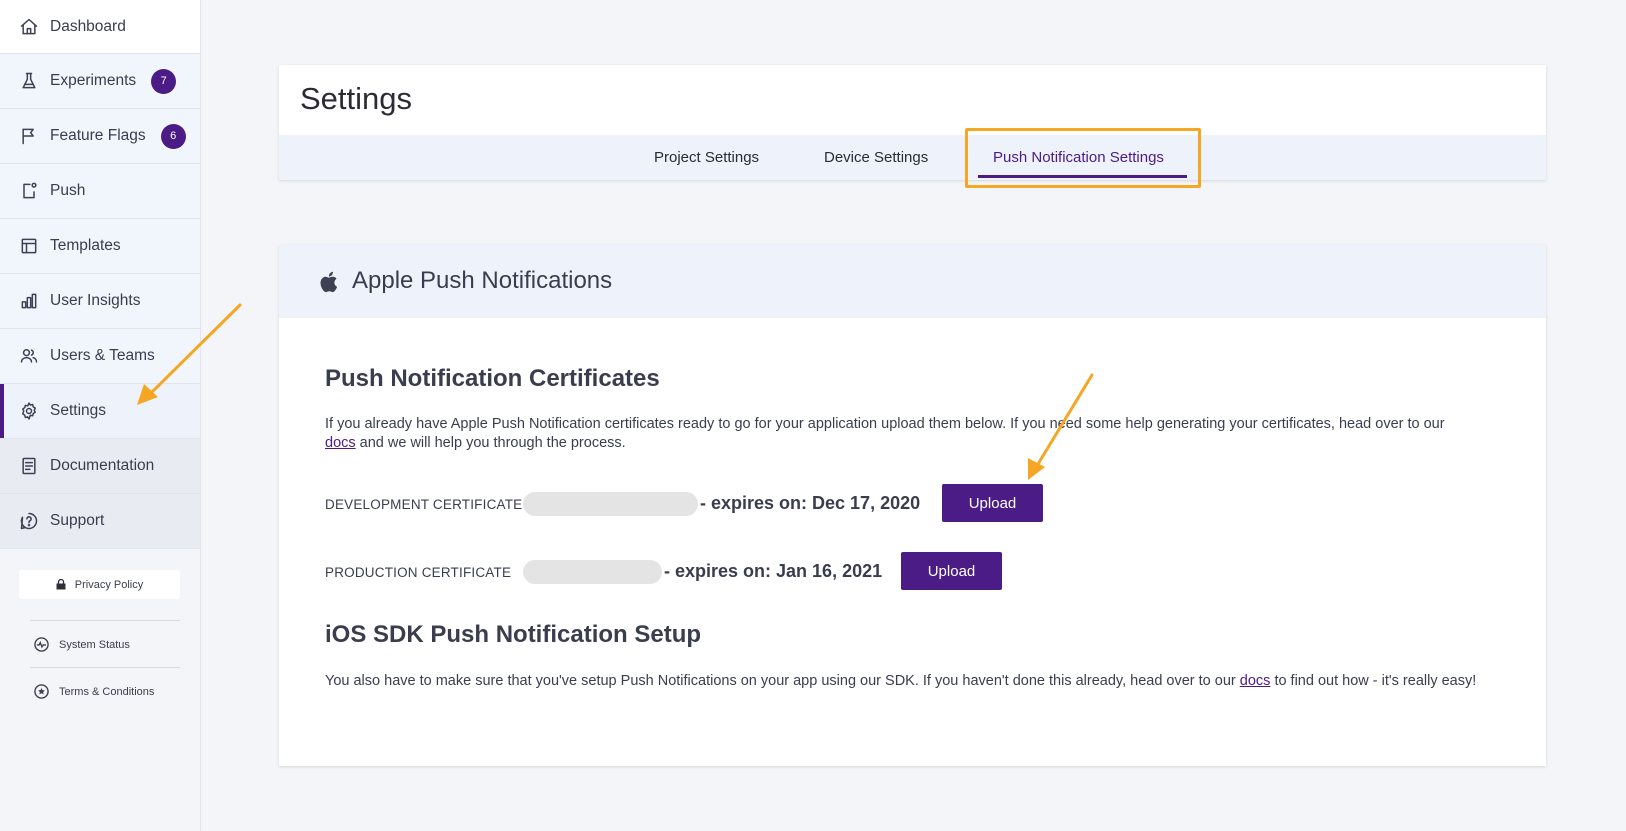  Describe the element at coordinates (78, 410) in the screenshot. I see `sidebar-item-label: Settings` at that location.